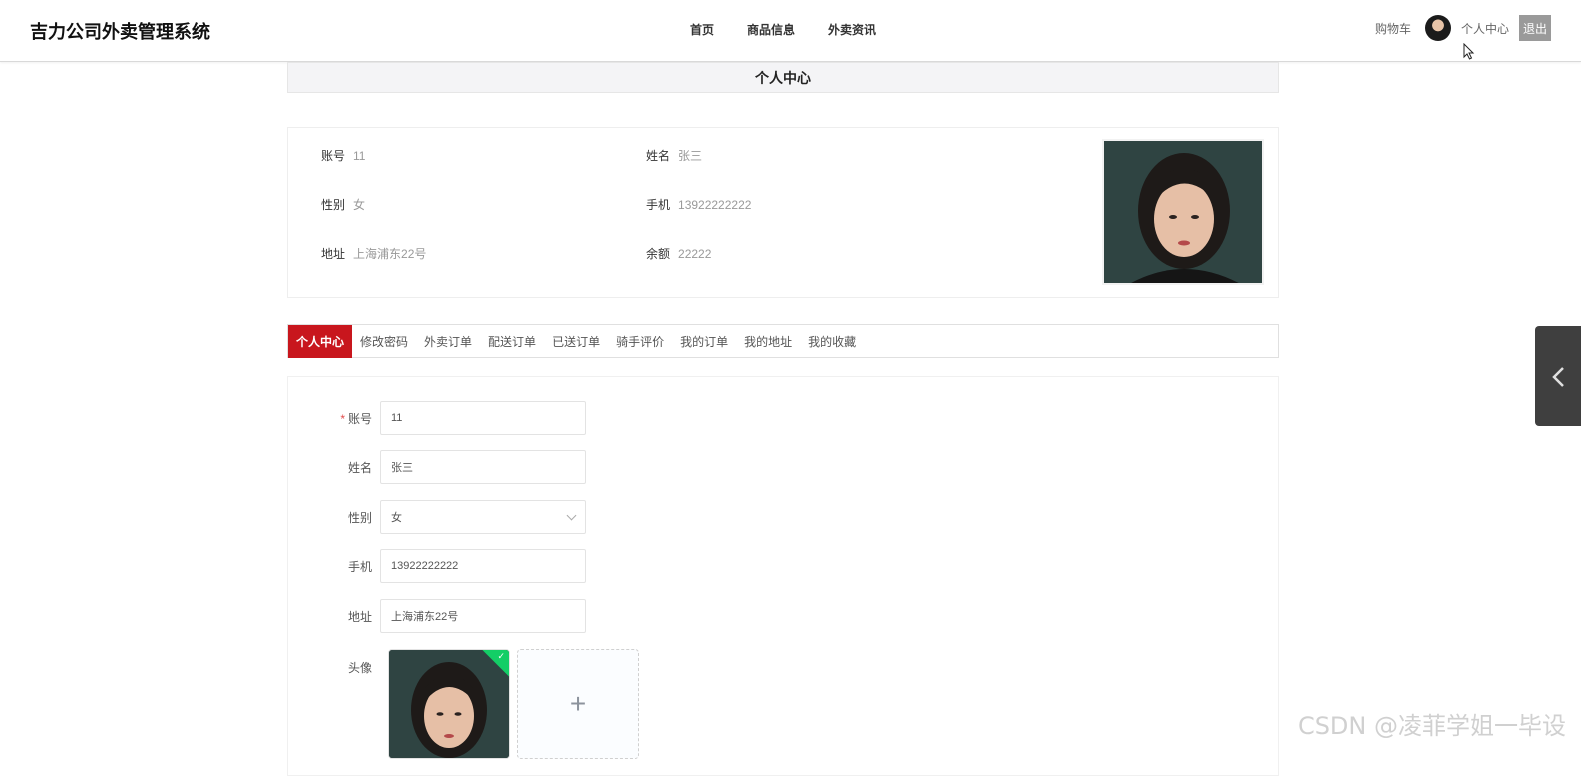 Image resolution: width=1581 pixels, height=776 pixels. What do you see at coordinates (714, 205) in the screenshot?
I see `info-phone-value: 13922222222` at bounding box center [714, 205].